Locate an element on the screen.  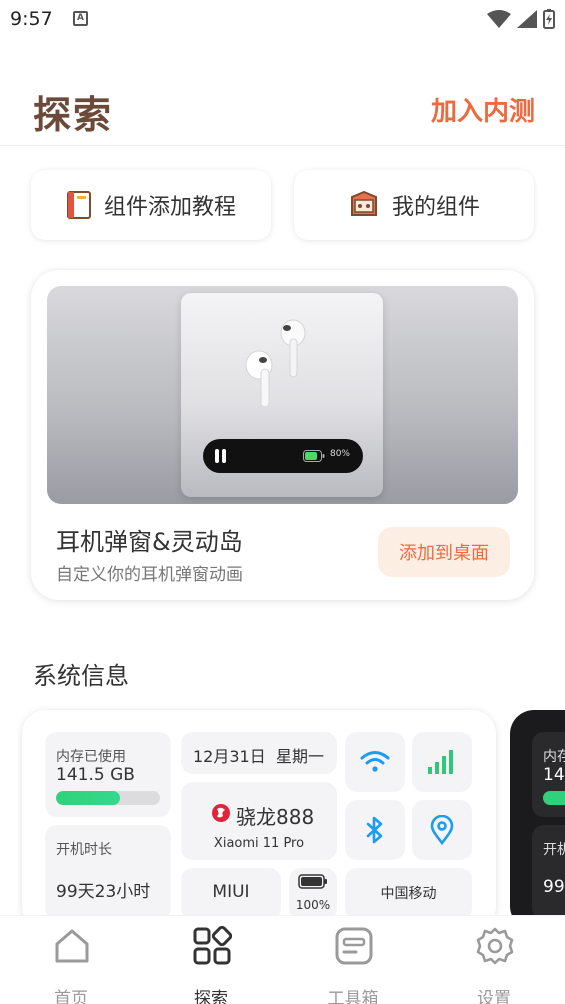
bluetooth-icon is located at coordinates (374, 830).